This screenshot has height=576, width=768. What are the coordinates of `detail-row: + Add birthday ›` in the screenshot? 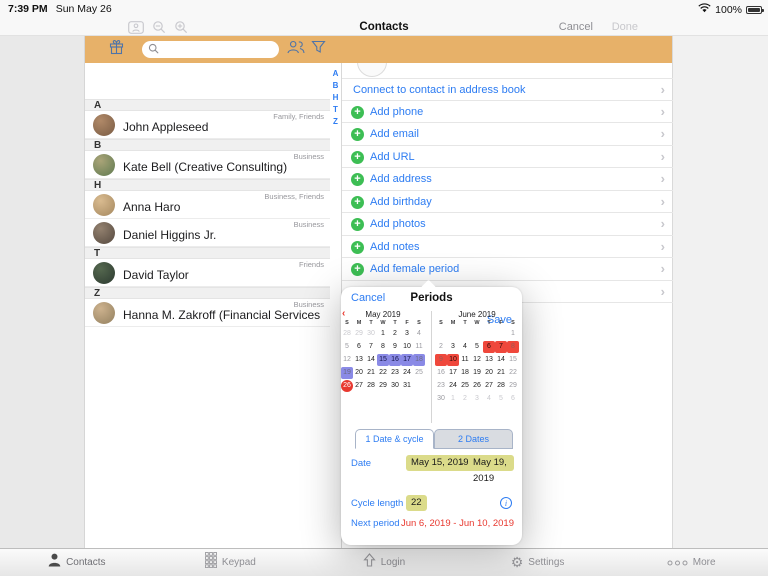 It's located at (507, 202).